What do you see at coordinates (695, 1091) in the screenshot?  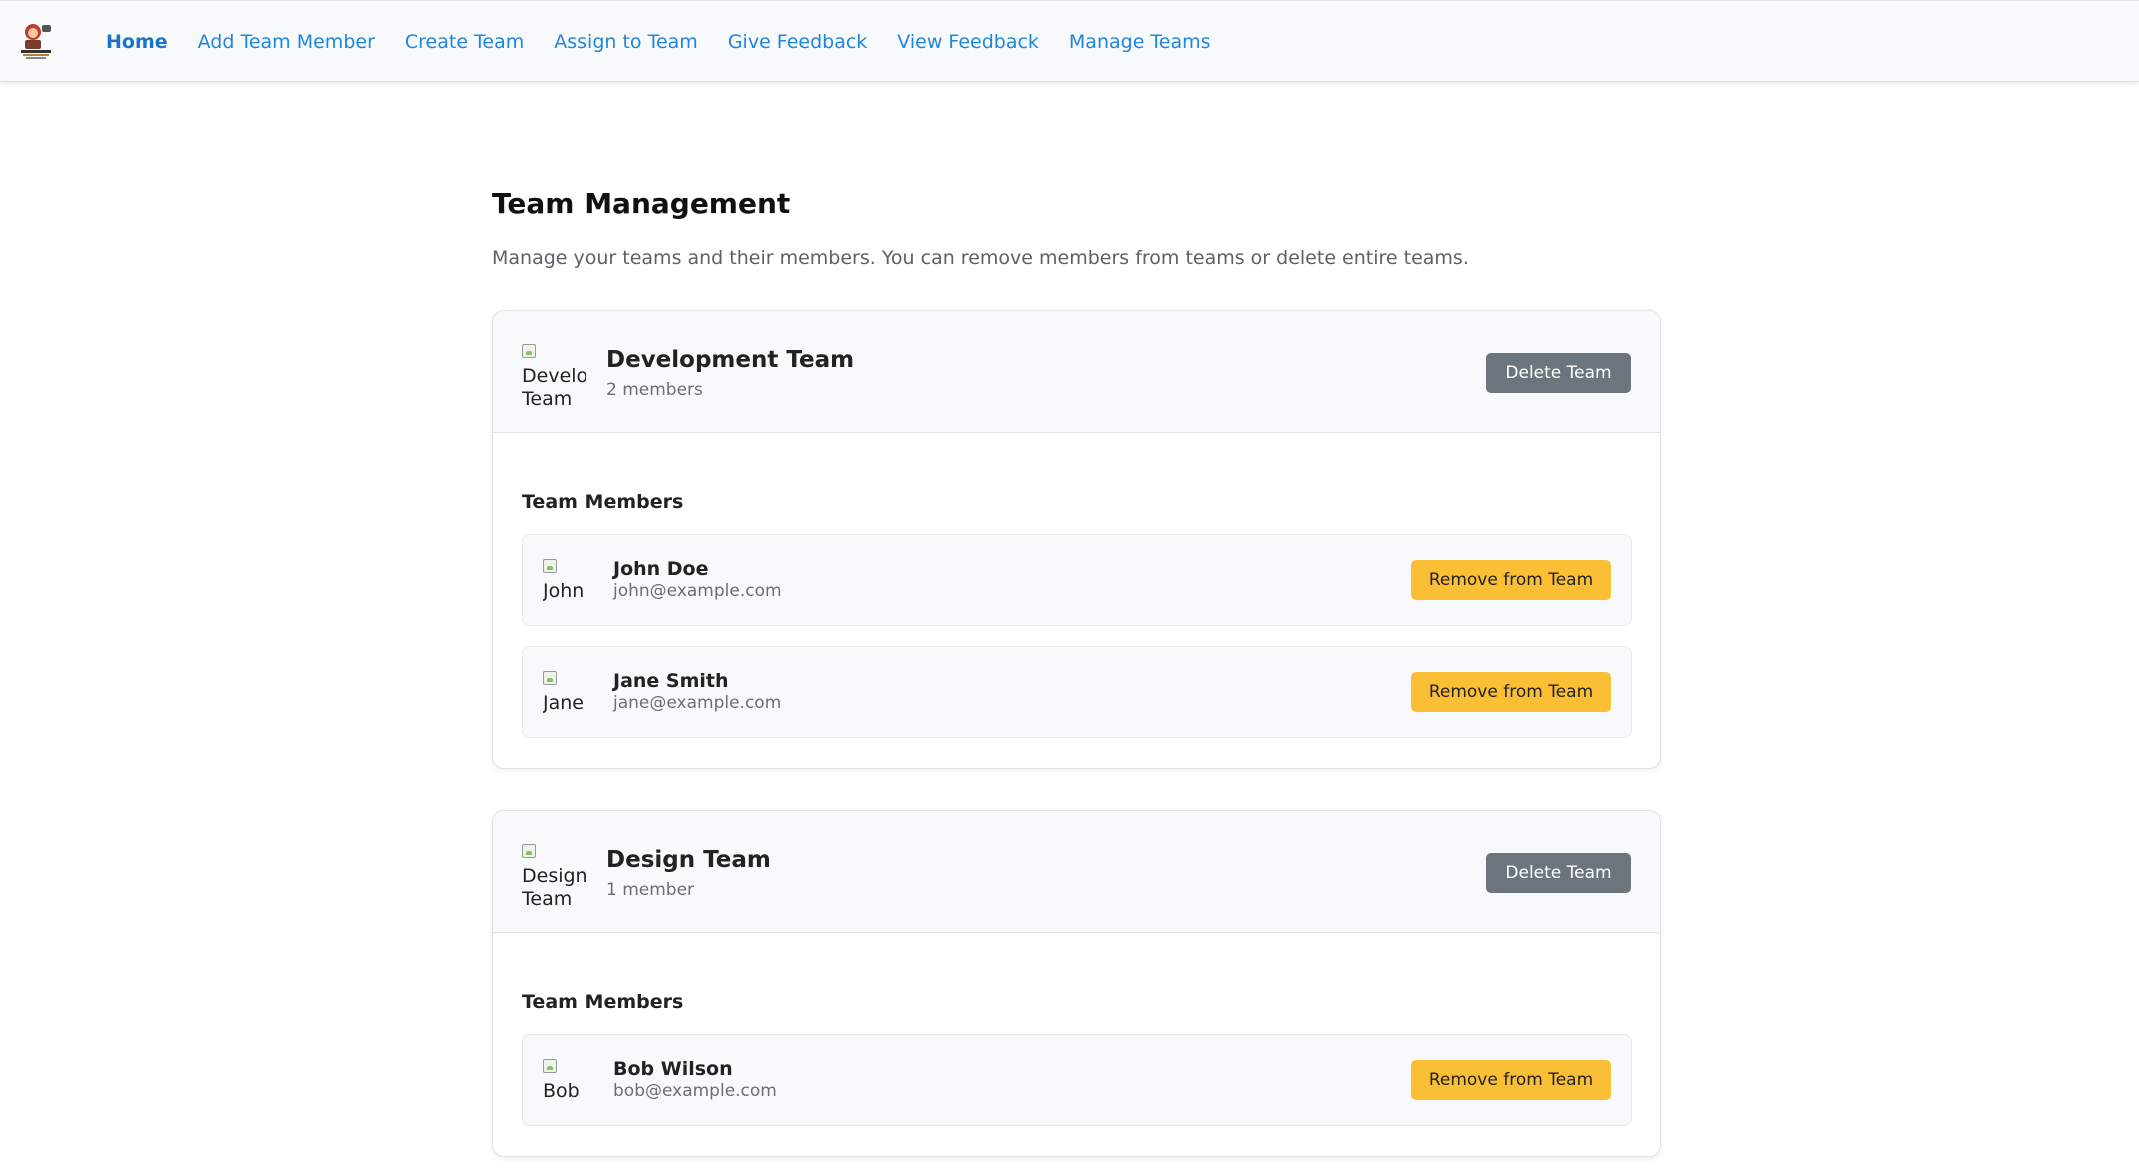 I see `member-email: bob@example.com` at bounding box center [695, 1091].